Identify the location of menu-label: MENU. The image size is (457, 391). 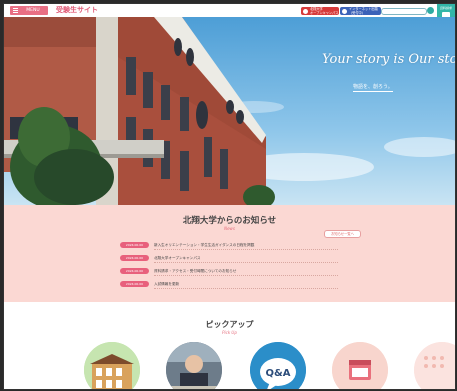
(33, 10).